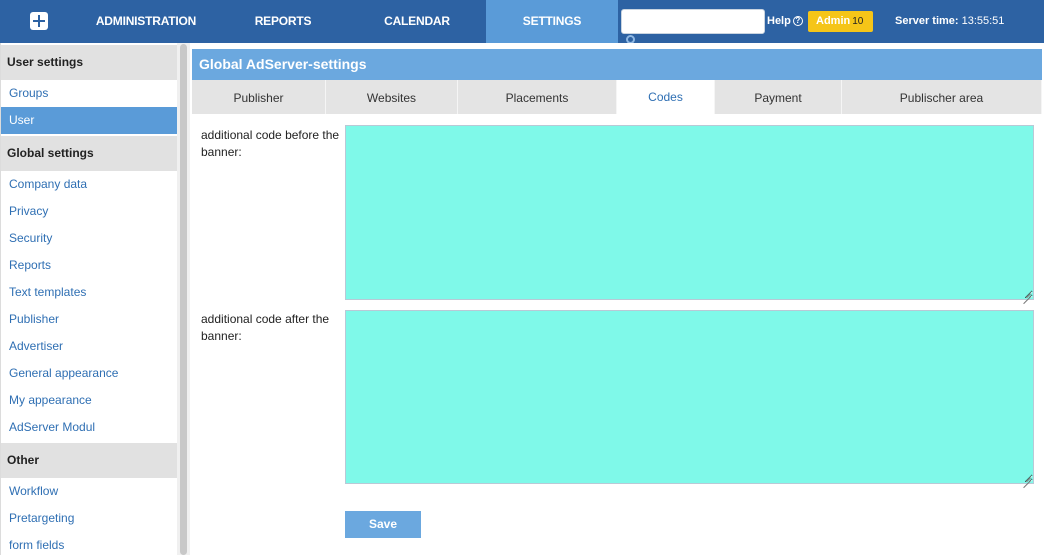  What do you see at coordinates (779, 21) in the screenshot?
I see `help-label: Help` at bounding box center [779, 21].